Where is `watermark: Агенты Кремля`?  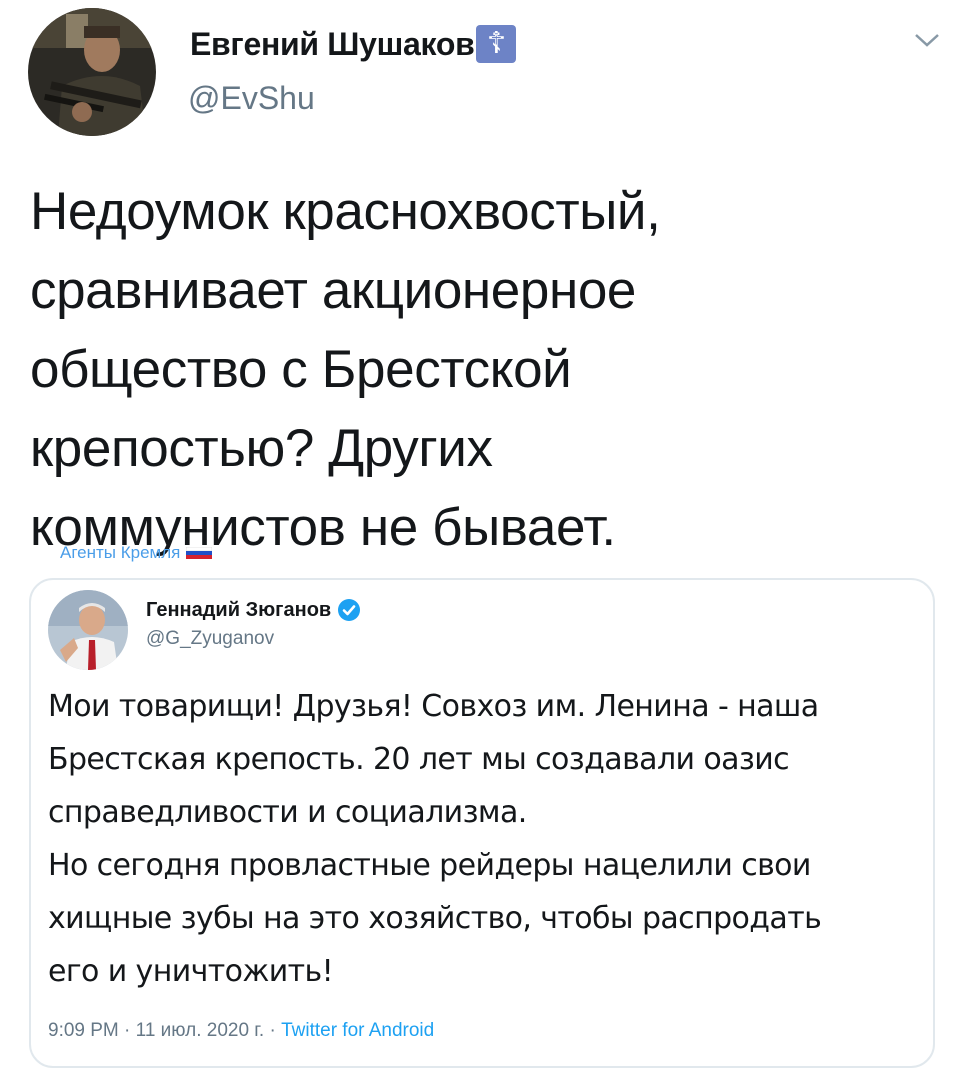
watermark: Агенты Кремля is located at coordinates (136, 553).